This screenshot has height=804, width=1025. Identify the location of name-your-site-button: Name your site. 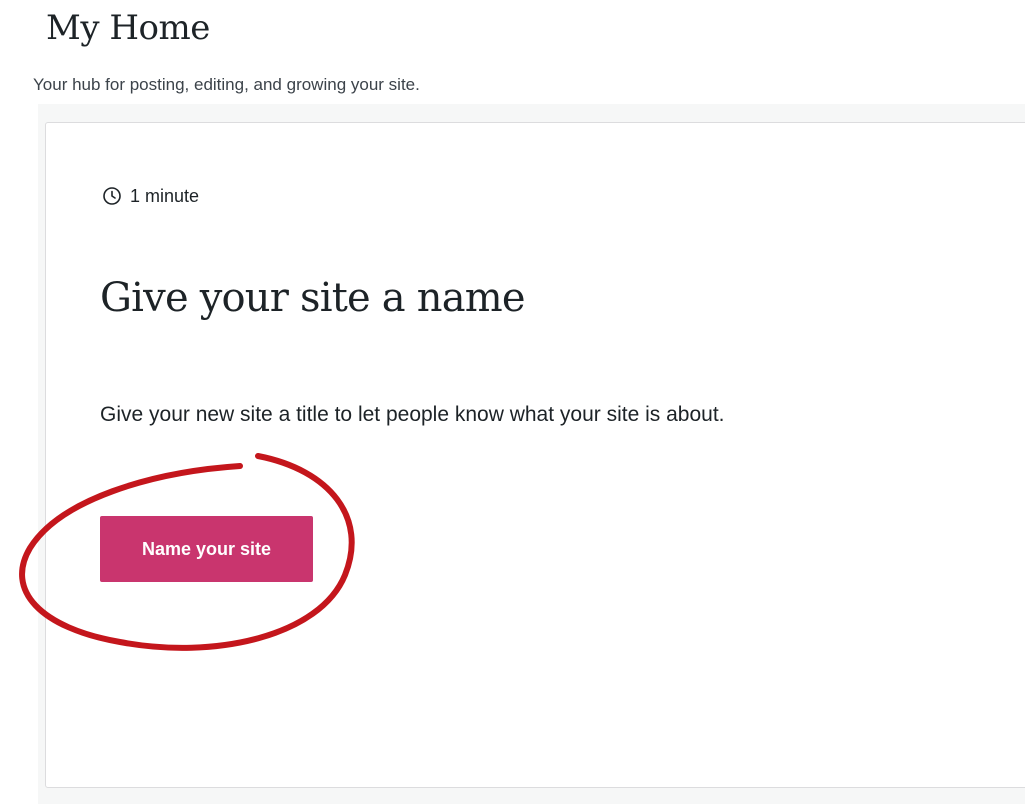
(206, 549).